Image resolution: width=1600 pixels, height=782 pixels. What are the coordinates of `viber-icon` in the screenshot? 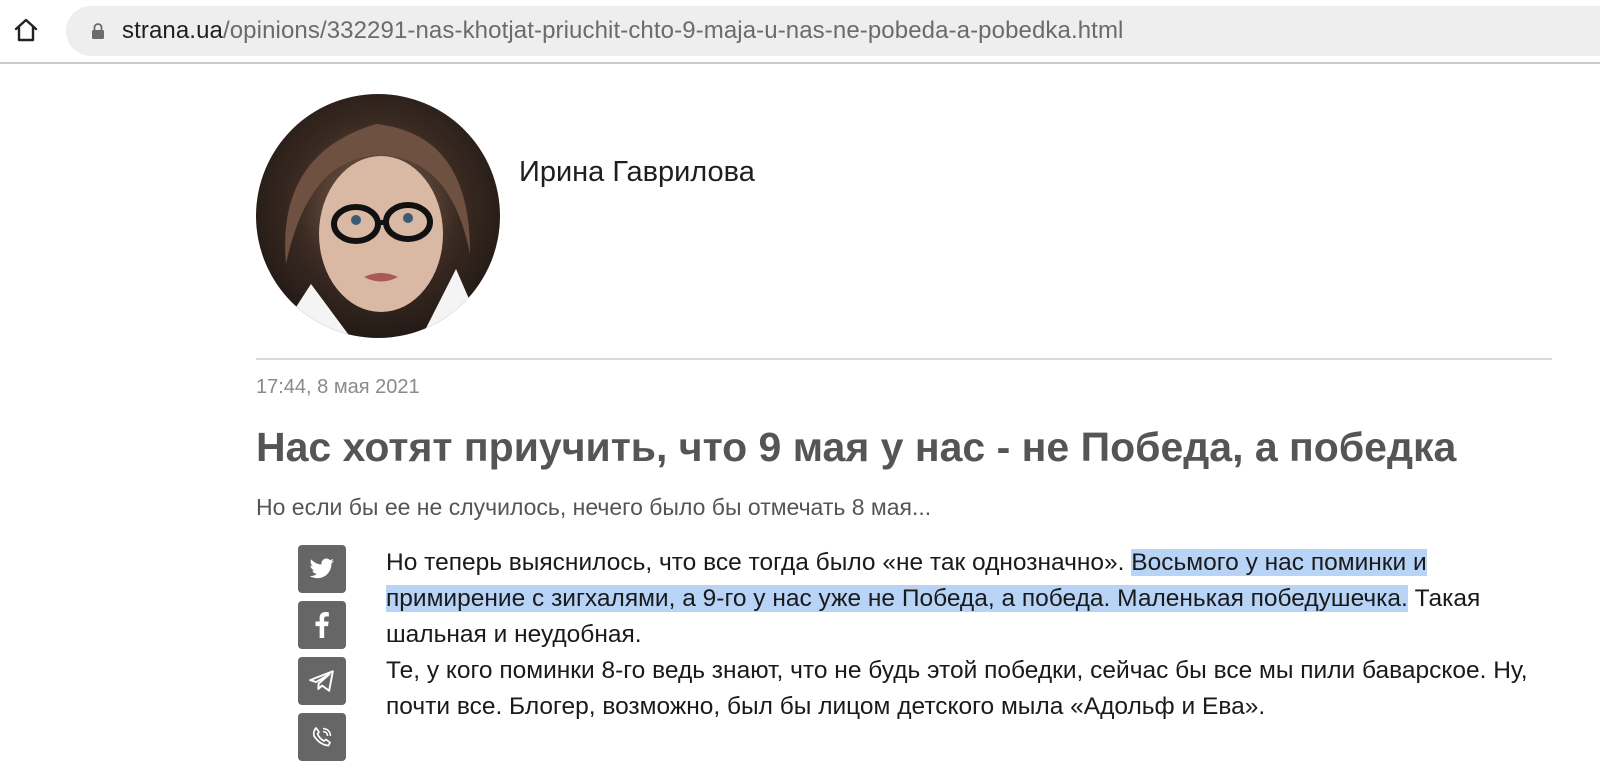 It's located at (322, 737).